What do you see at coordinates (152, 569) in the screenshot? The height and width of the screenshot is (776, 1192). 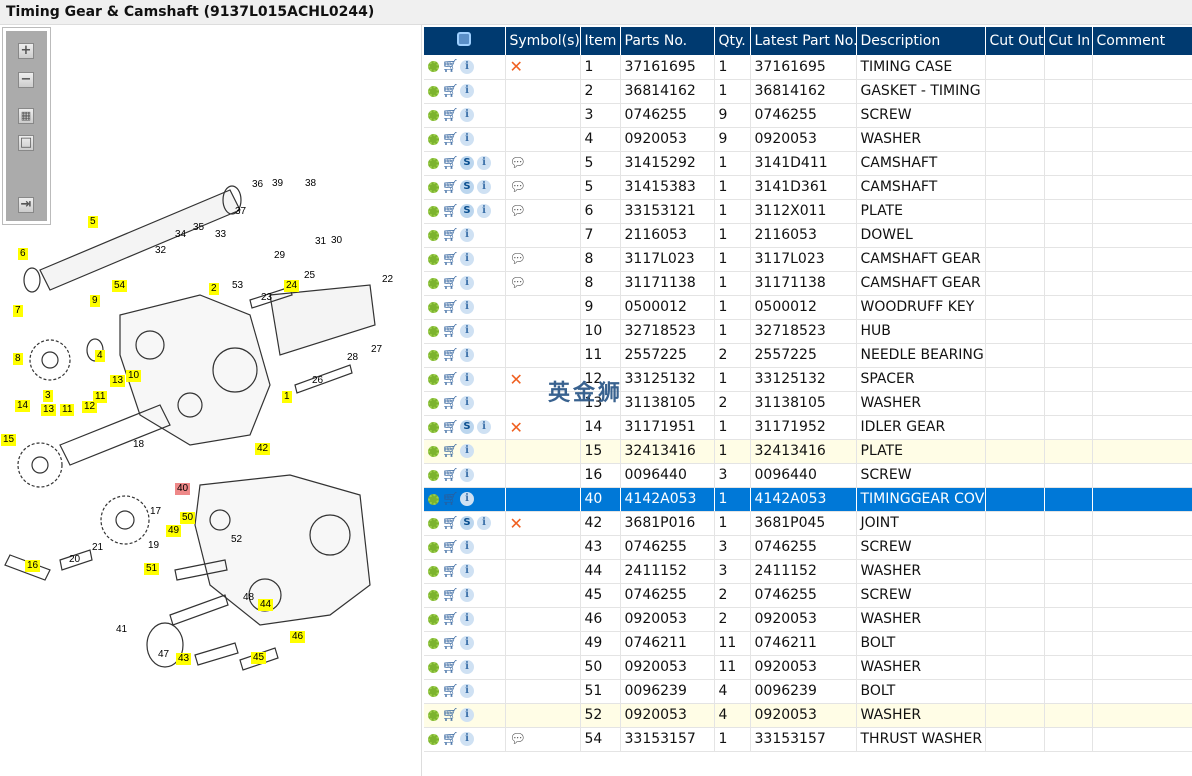 I see `callout-label: 51` at bounding box center [152, 569].